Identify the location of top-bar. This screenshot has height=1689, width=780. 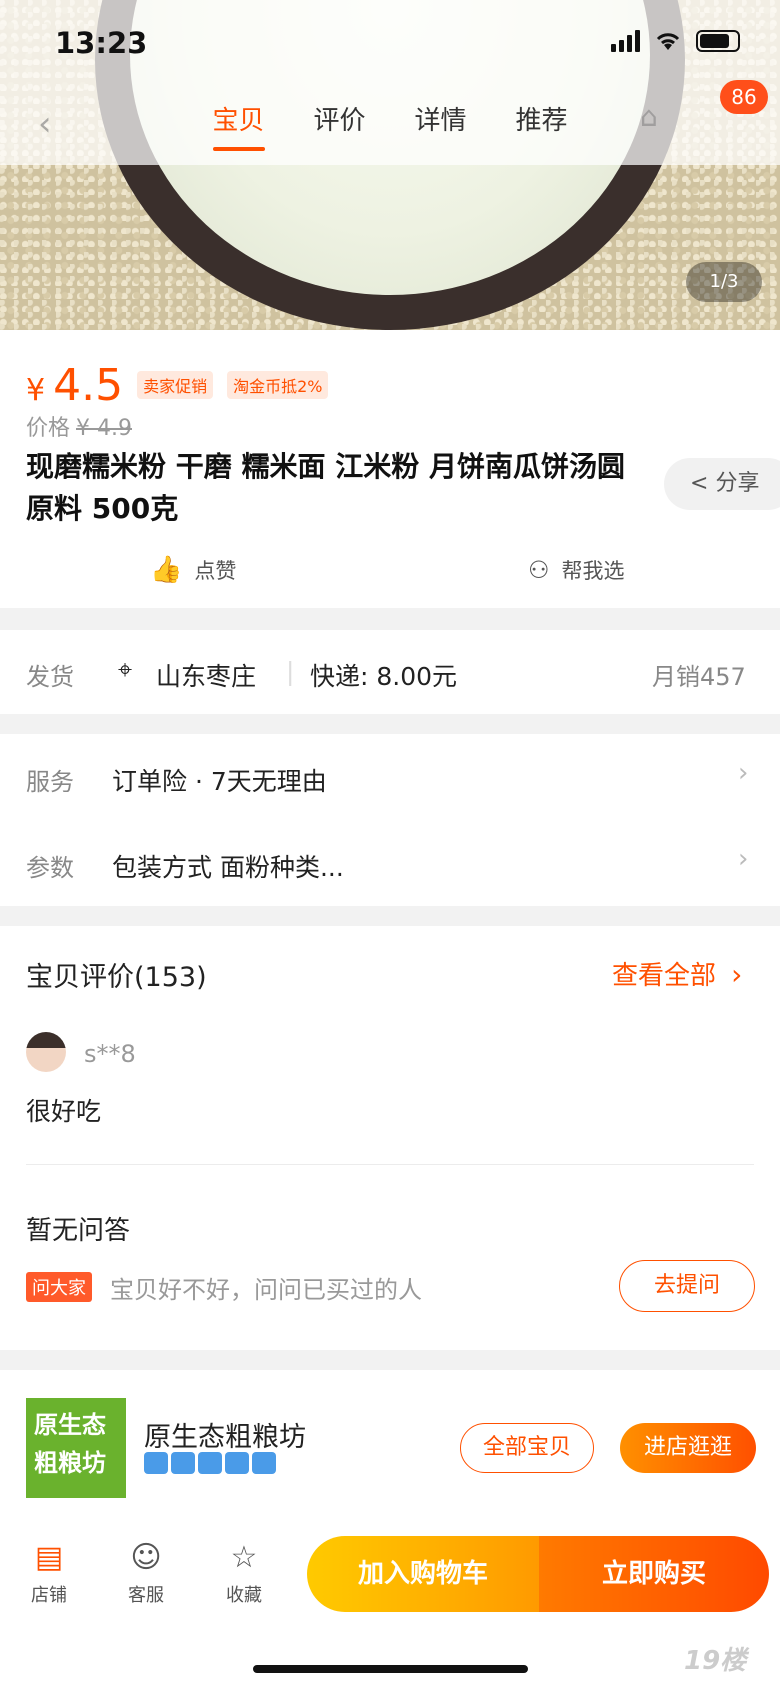
(390, 82).